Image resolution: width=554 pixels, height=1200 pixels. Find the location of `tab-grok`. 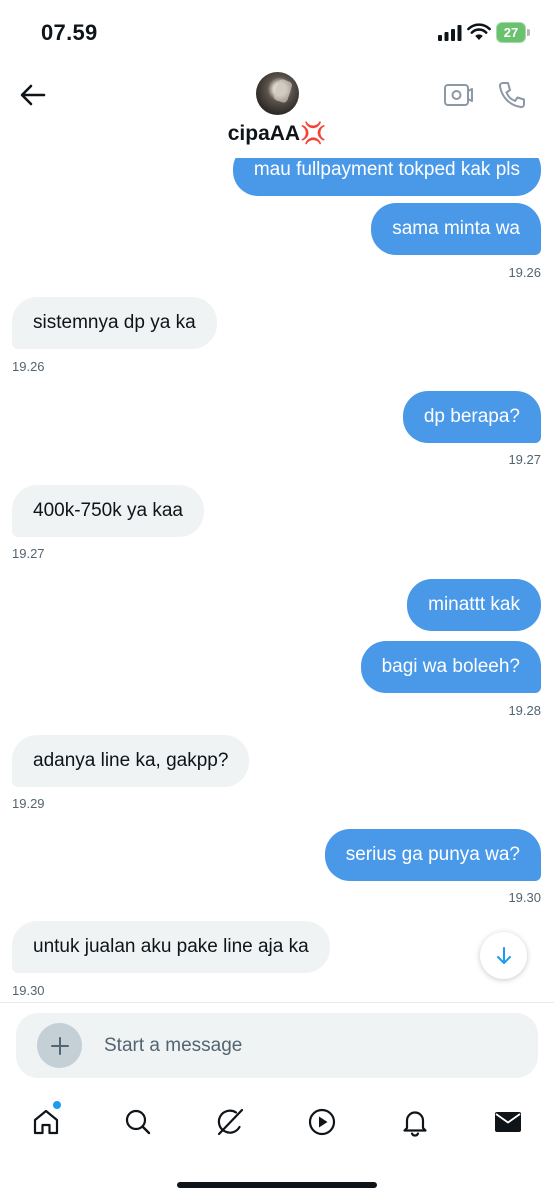

tab-grok is located at coordinates (230, 1122).